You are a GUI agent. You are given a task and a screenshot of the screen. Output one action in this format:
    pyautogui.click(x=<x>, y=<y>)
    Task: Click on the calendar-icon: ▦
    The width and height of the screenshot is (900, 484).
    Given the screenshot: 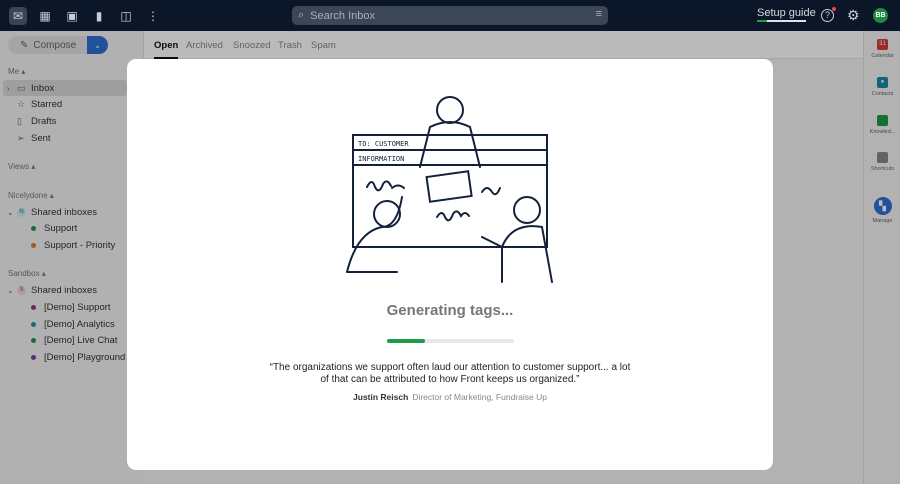 What is the action you would take?
    pyautogui.click(x=45, y=16)
    